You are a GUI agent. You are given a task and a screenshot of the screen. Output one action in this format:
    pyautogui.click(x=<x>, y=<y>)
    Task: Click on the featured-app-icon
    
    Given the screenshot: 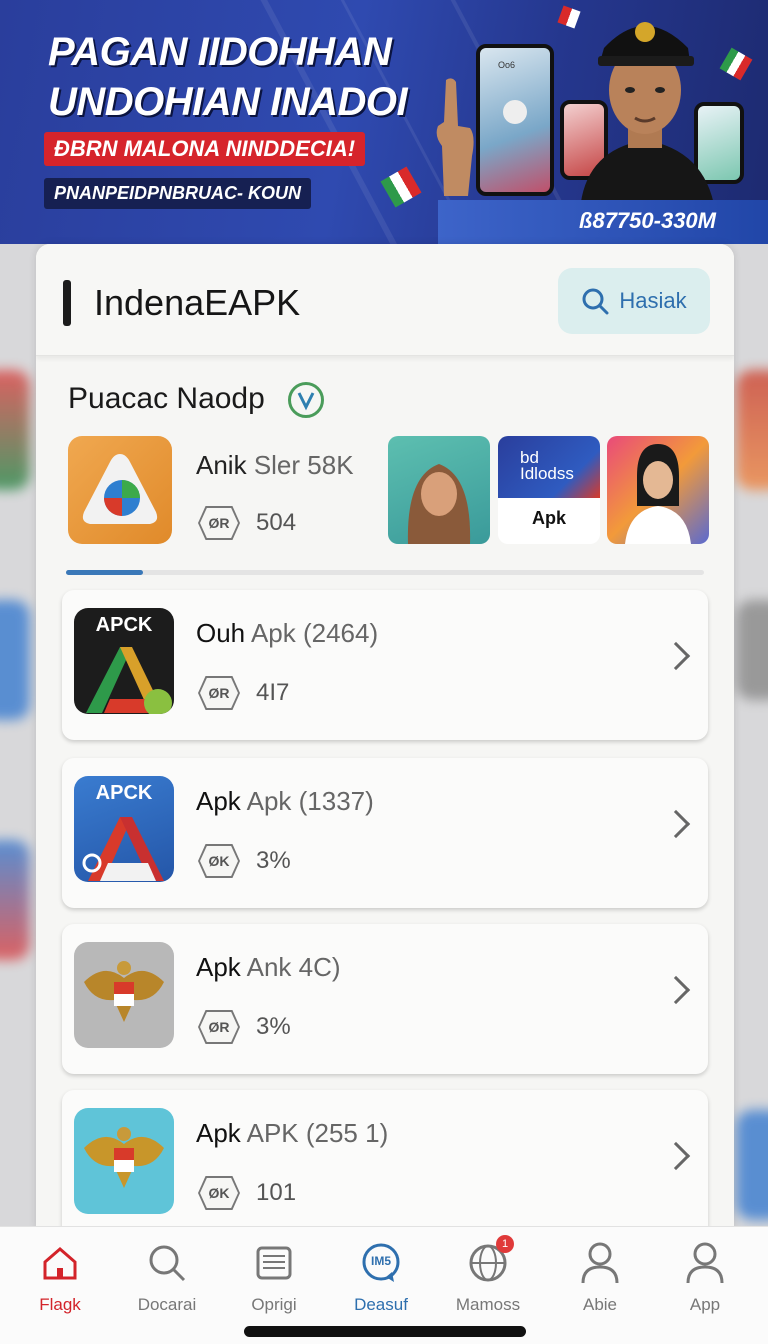 What is the action you would take?
    pyautogui.click(x=120, y=490)
    